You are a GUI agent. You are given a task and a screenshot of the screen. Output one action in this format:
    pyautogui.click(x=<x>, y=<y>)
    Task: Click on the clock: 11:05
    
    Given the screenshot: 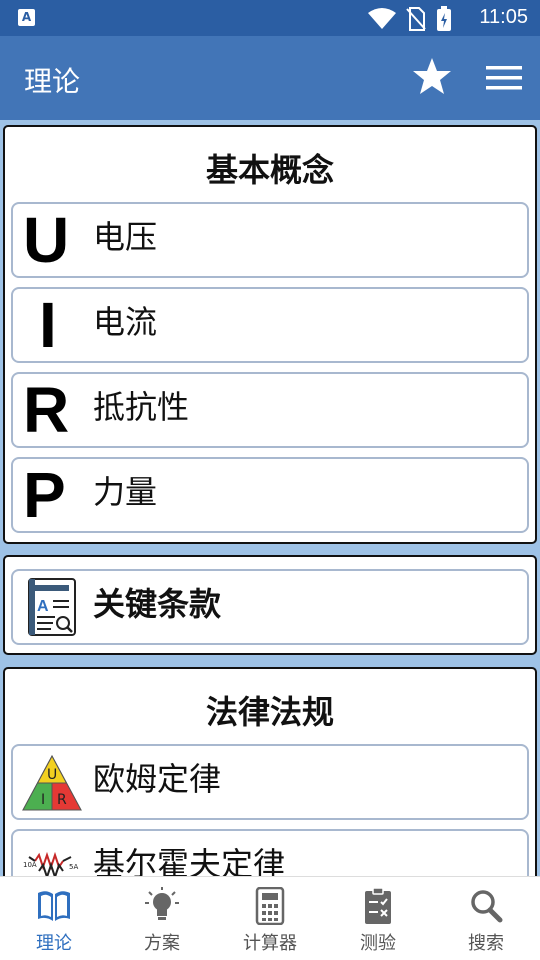 What is the action you would take?
    pyautogui.click(x=503, y=17)
    